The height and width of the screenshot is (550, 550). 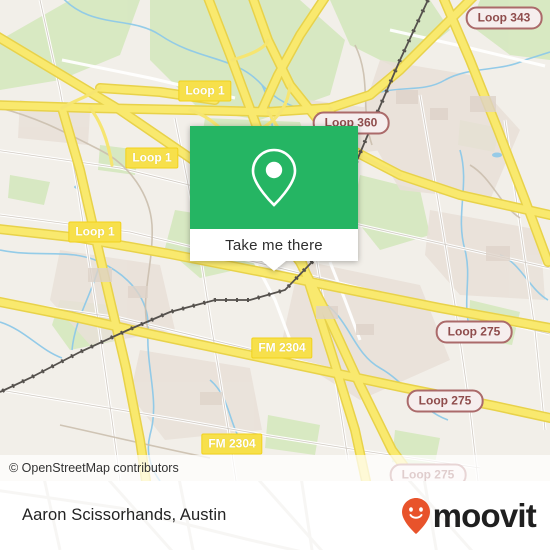 I want to click on moovit-smiley-pin-icon, so click(x=415, y=515).